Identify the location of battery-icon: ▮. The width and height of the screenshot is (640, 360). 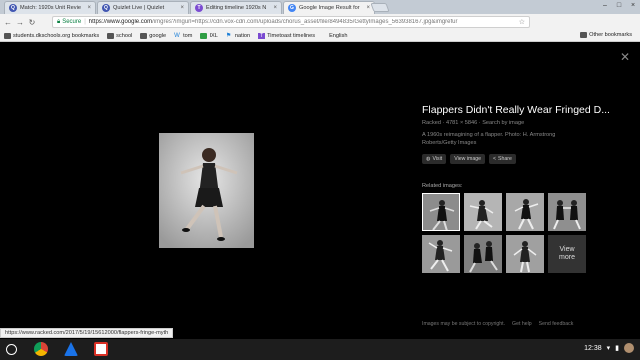
(617, 348).